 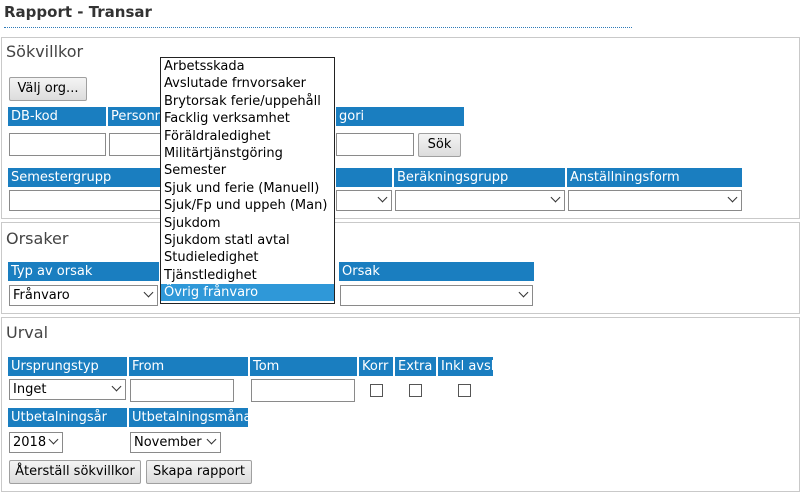 I want to click on utbetalningsar-select: 2018, so click(x=36, y=442).